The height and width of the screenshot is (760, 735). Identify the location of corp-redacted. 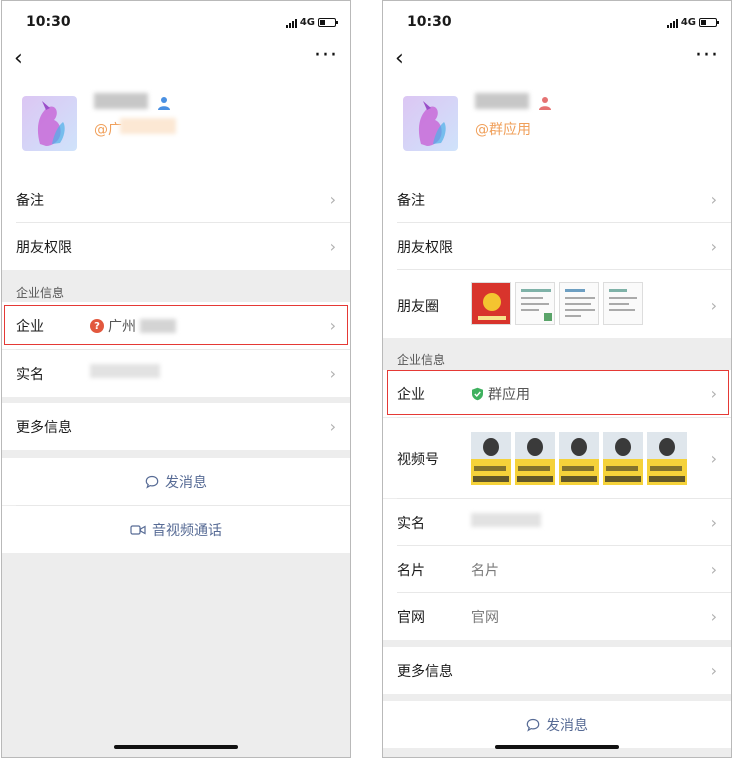
(148, 126).